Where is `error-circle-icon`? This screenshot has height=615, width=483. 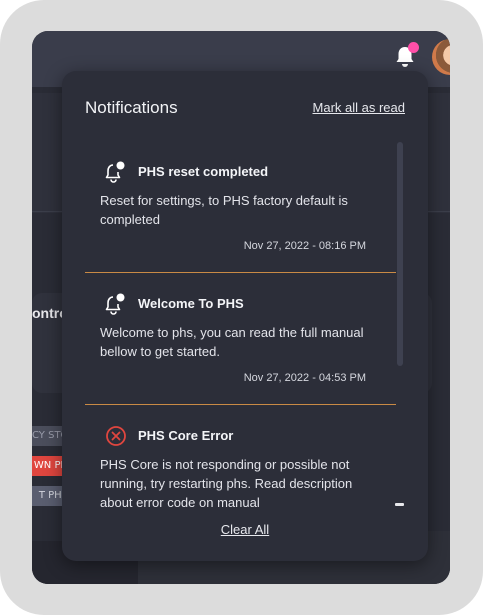
error-circle-icon is located at coordinates (116, 436).